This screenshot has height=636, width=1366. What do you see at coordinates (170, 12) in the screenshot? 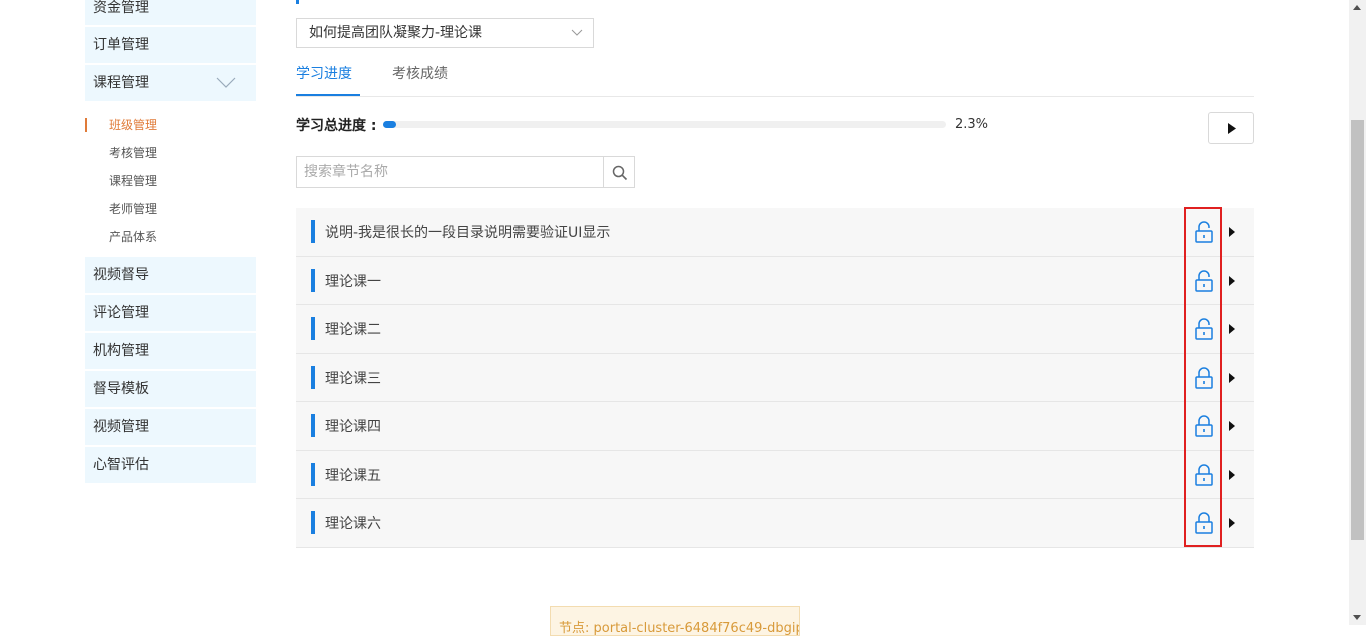
I see `sidebar-item-funds: 资金管理` at bounding box center [170, 12].